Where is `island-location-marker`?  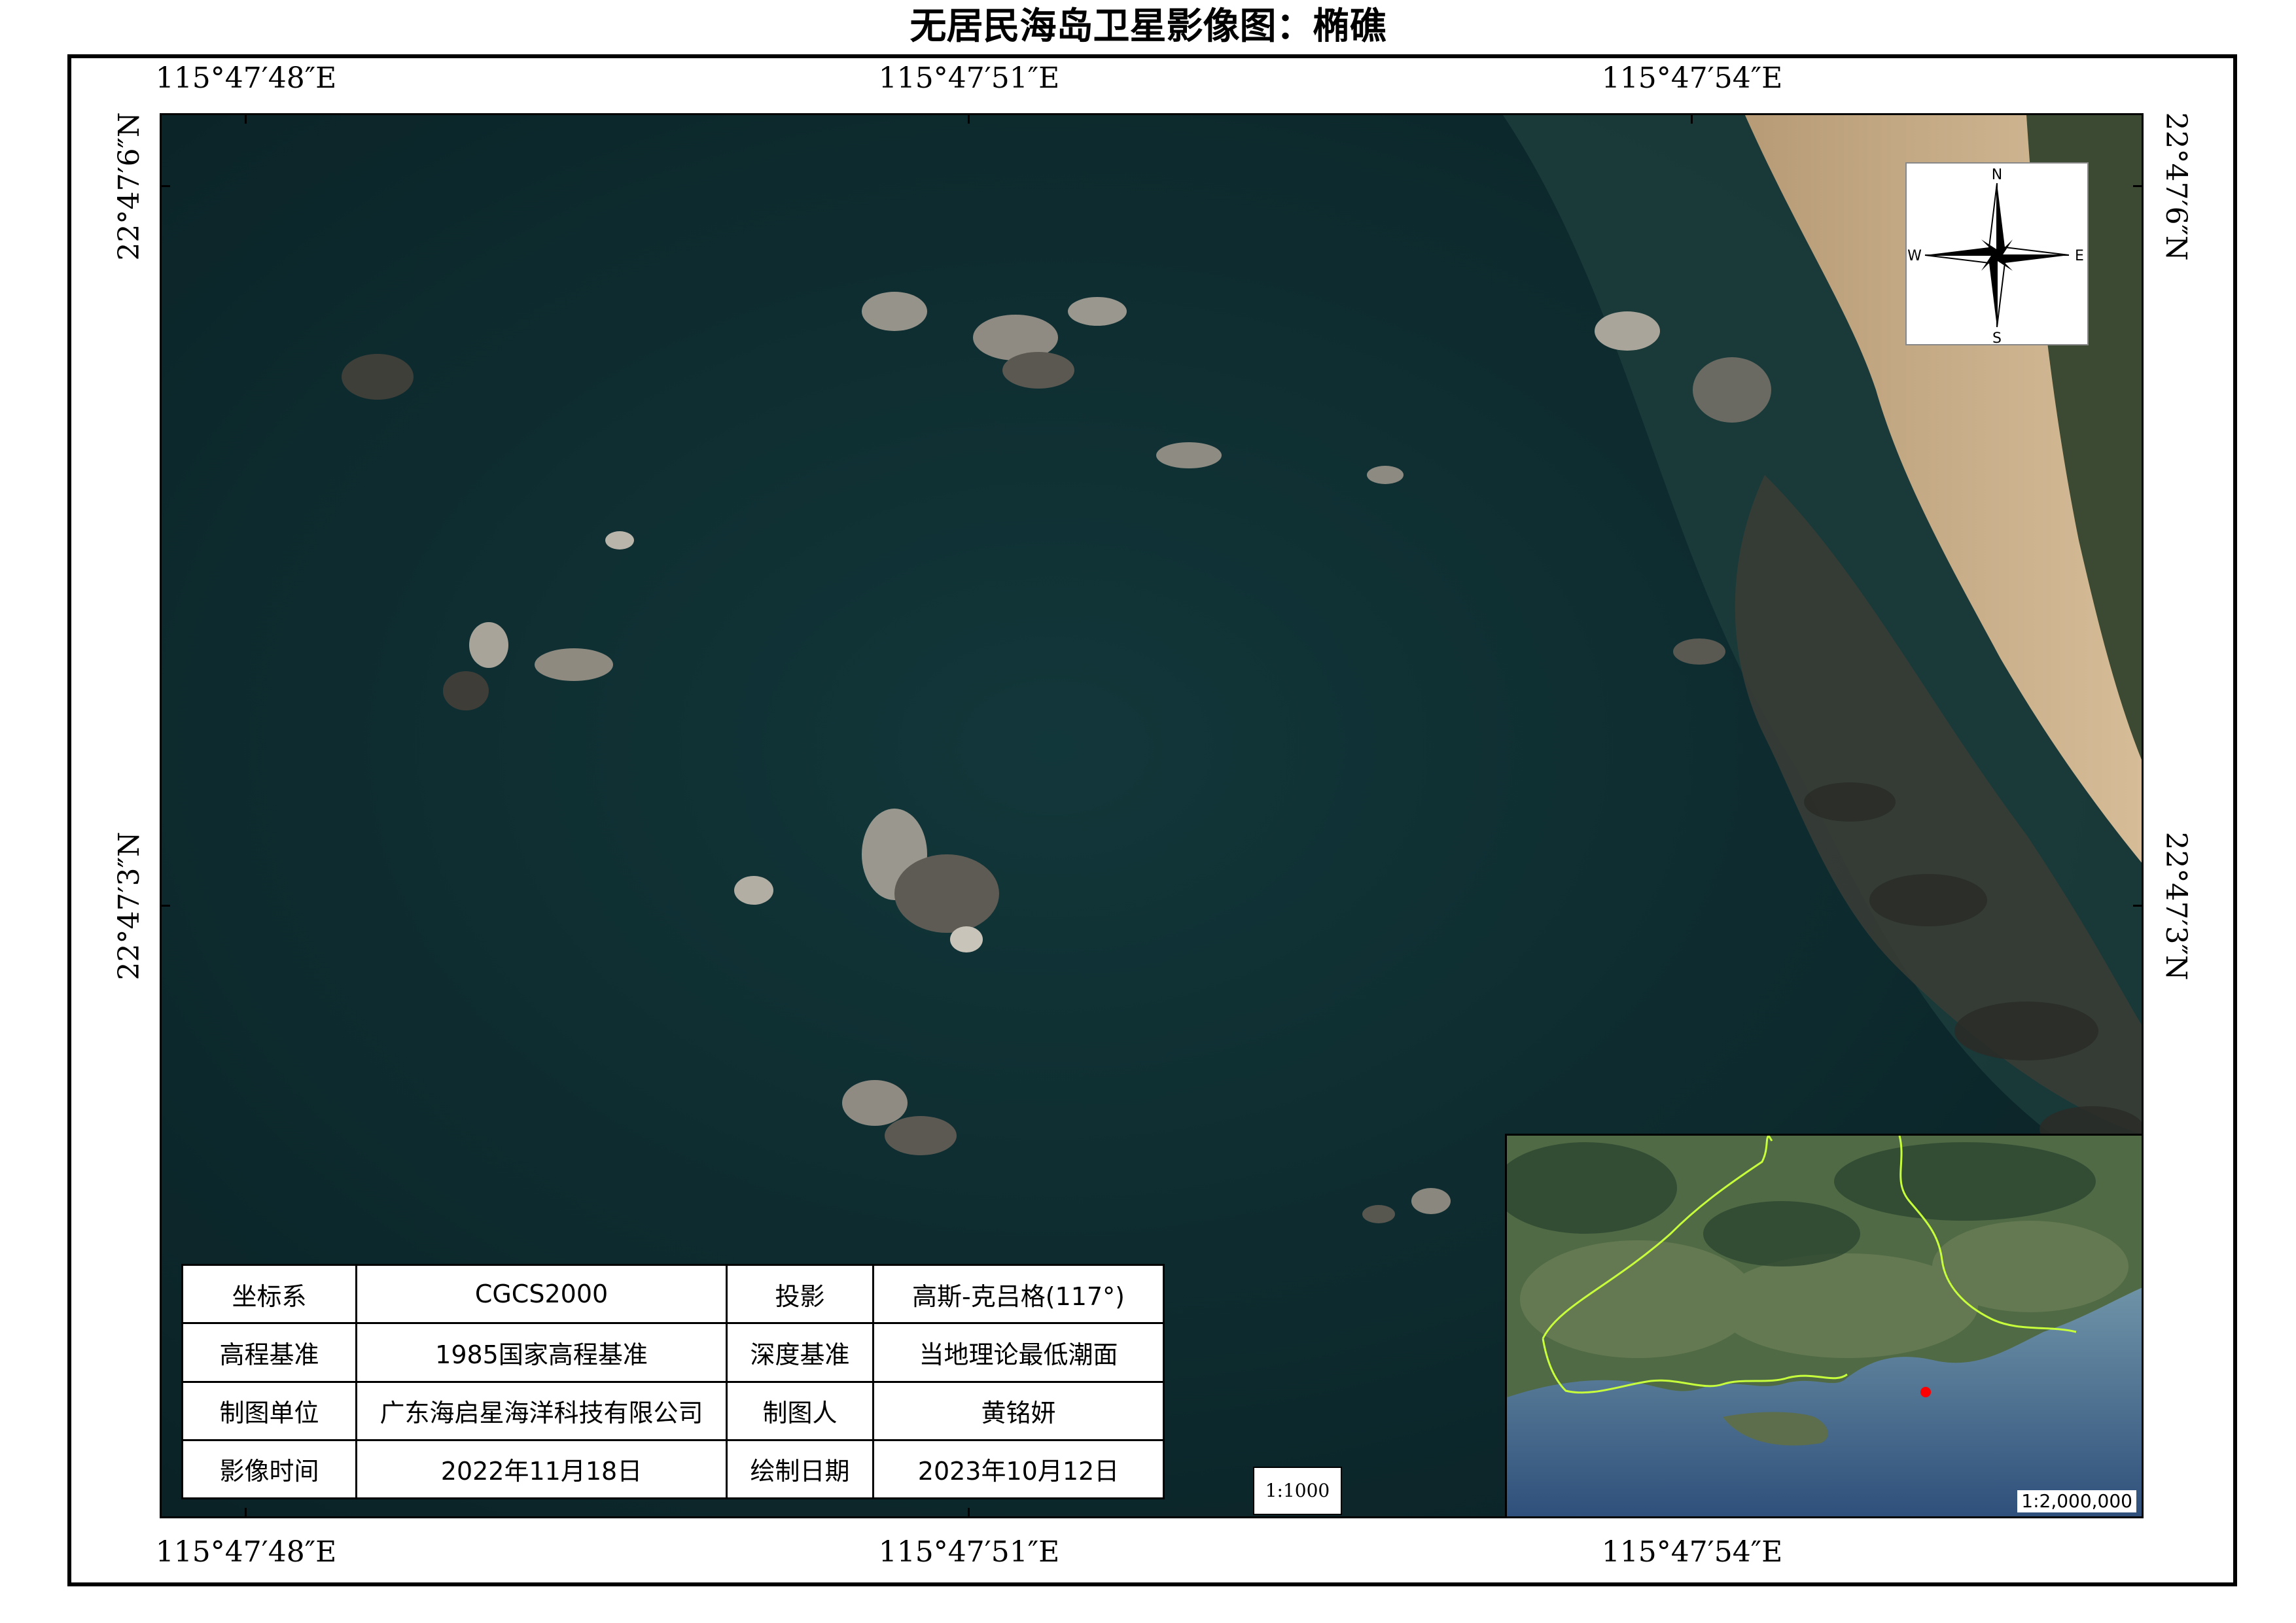
island-location-marker is located at coordinates (1925, 1392).